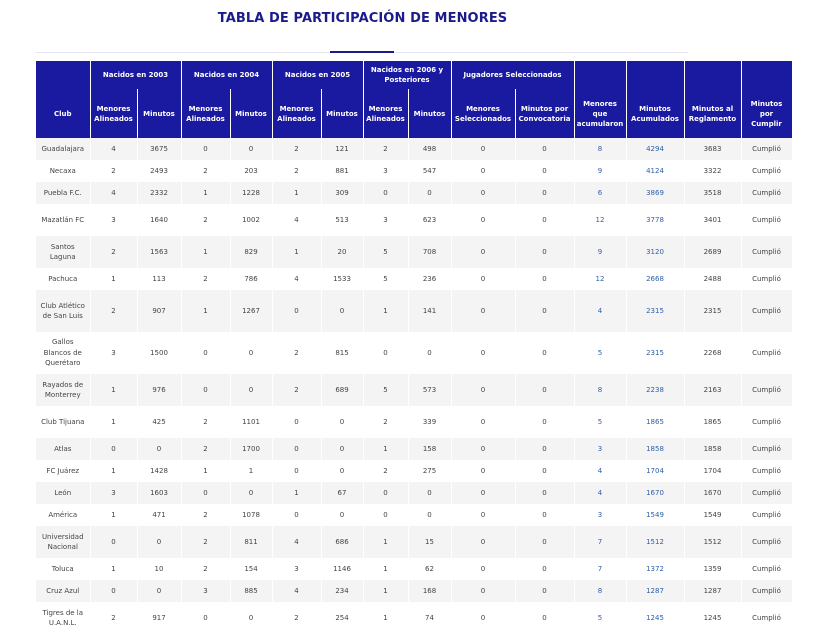  What do you see at coordinates (713, 149) in the screenshot?
I see `minutos-reglamento-cell: 3683` at bounding box center [713, 149].